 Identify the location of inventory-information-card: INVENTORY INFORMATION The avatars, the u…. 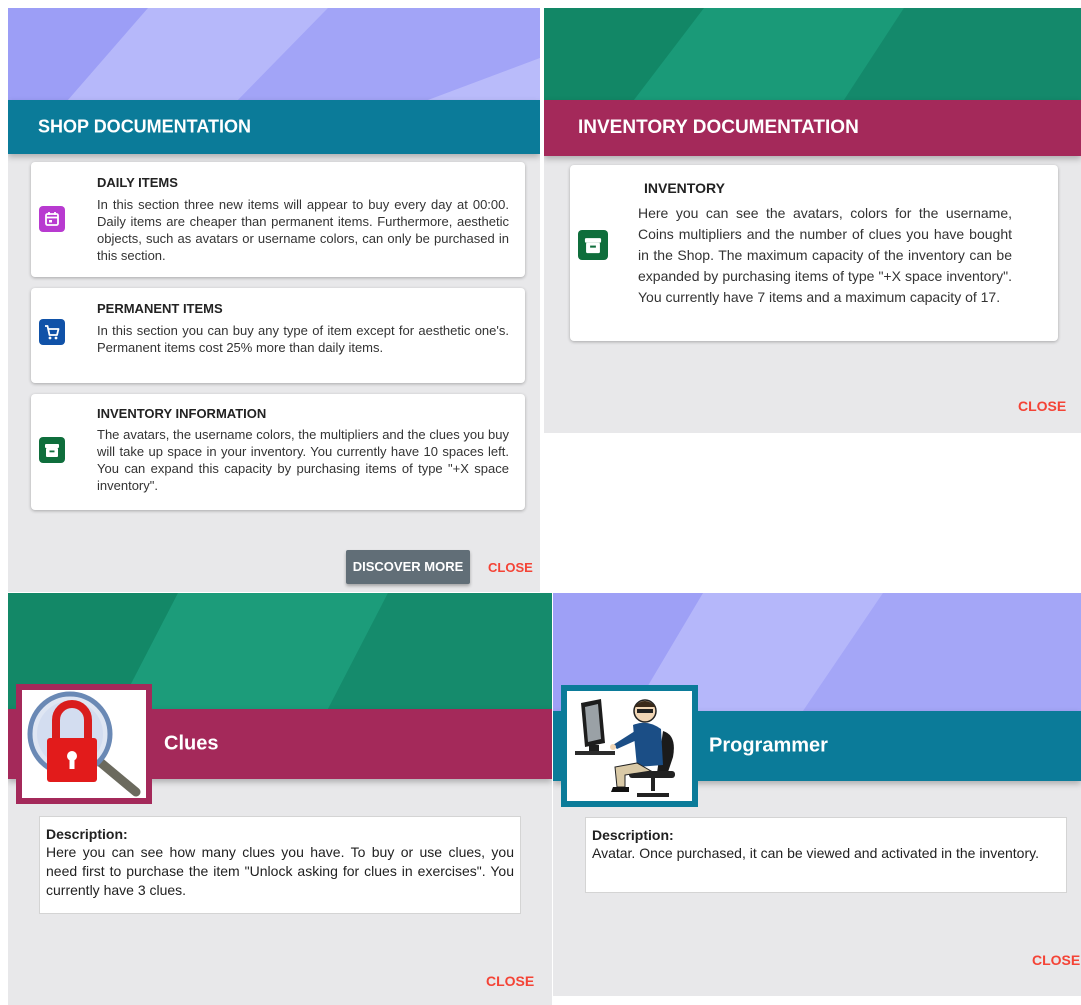
(278, 452).